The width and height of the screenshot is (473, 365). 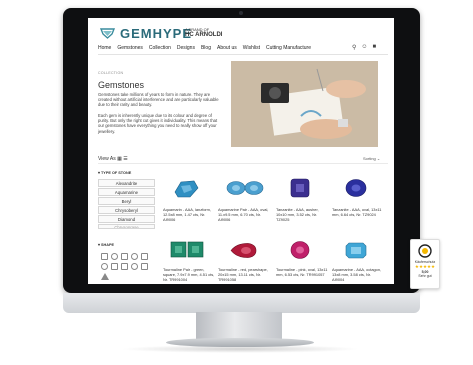 I want to click on nav-designs: Designs, so click(x=186, y=48).